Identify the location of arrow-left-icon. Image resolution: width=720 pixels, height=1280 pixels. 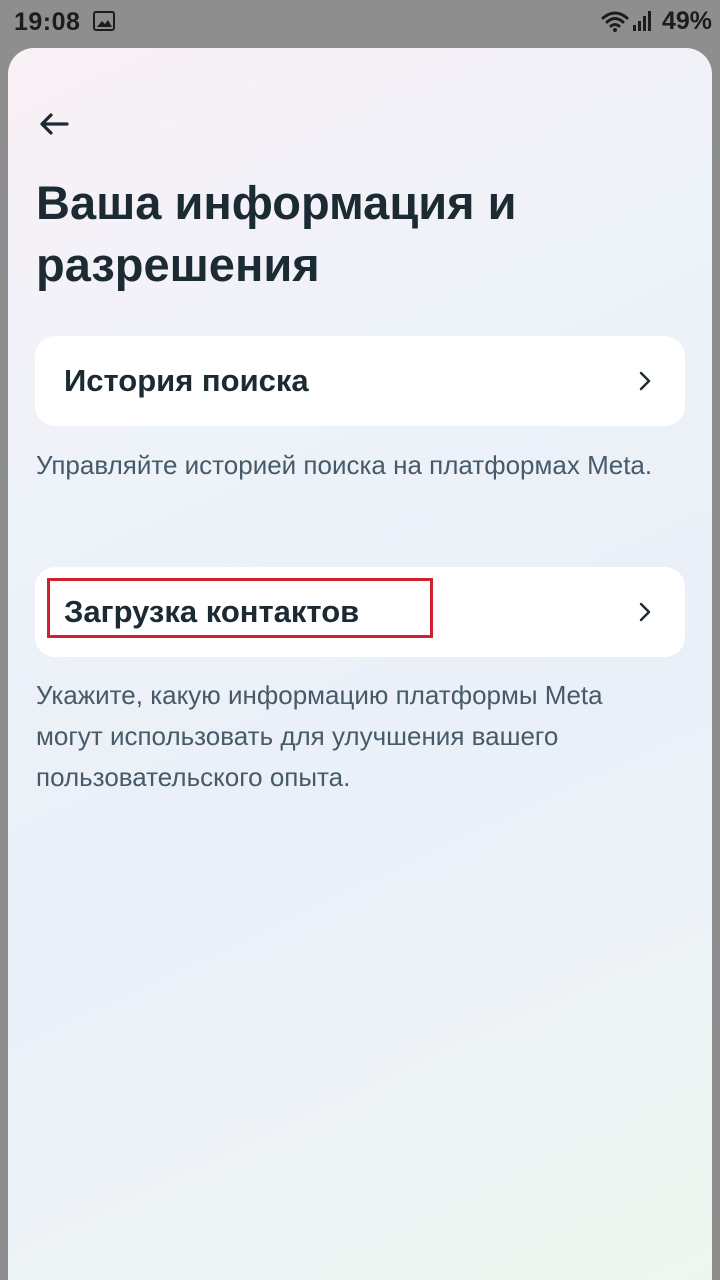
(54, 124).